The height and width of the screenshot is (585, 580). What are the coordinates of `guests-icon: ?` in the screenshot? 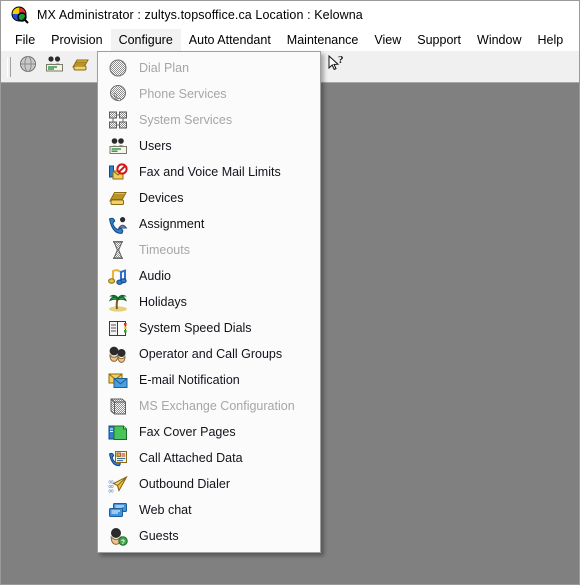 It's located at (118, 536).